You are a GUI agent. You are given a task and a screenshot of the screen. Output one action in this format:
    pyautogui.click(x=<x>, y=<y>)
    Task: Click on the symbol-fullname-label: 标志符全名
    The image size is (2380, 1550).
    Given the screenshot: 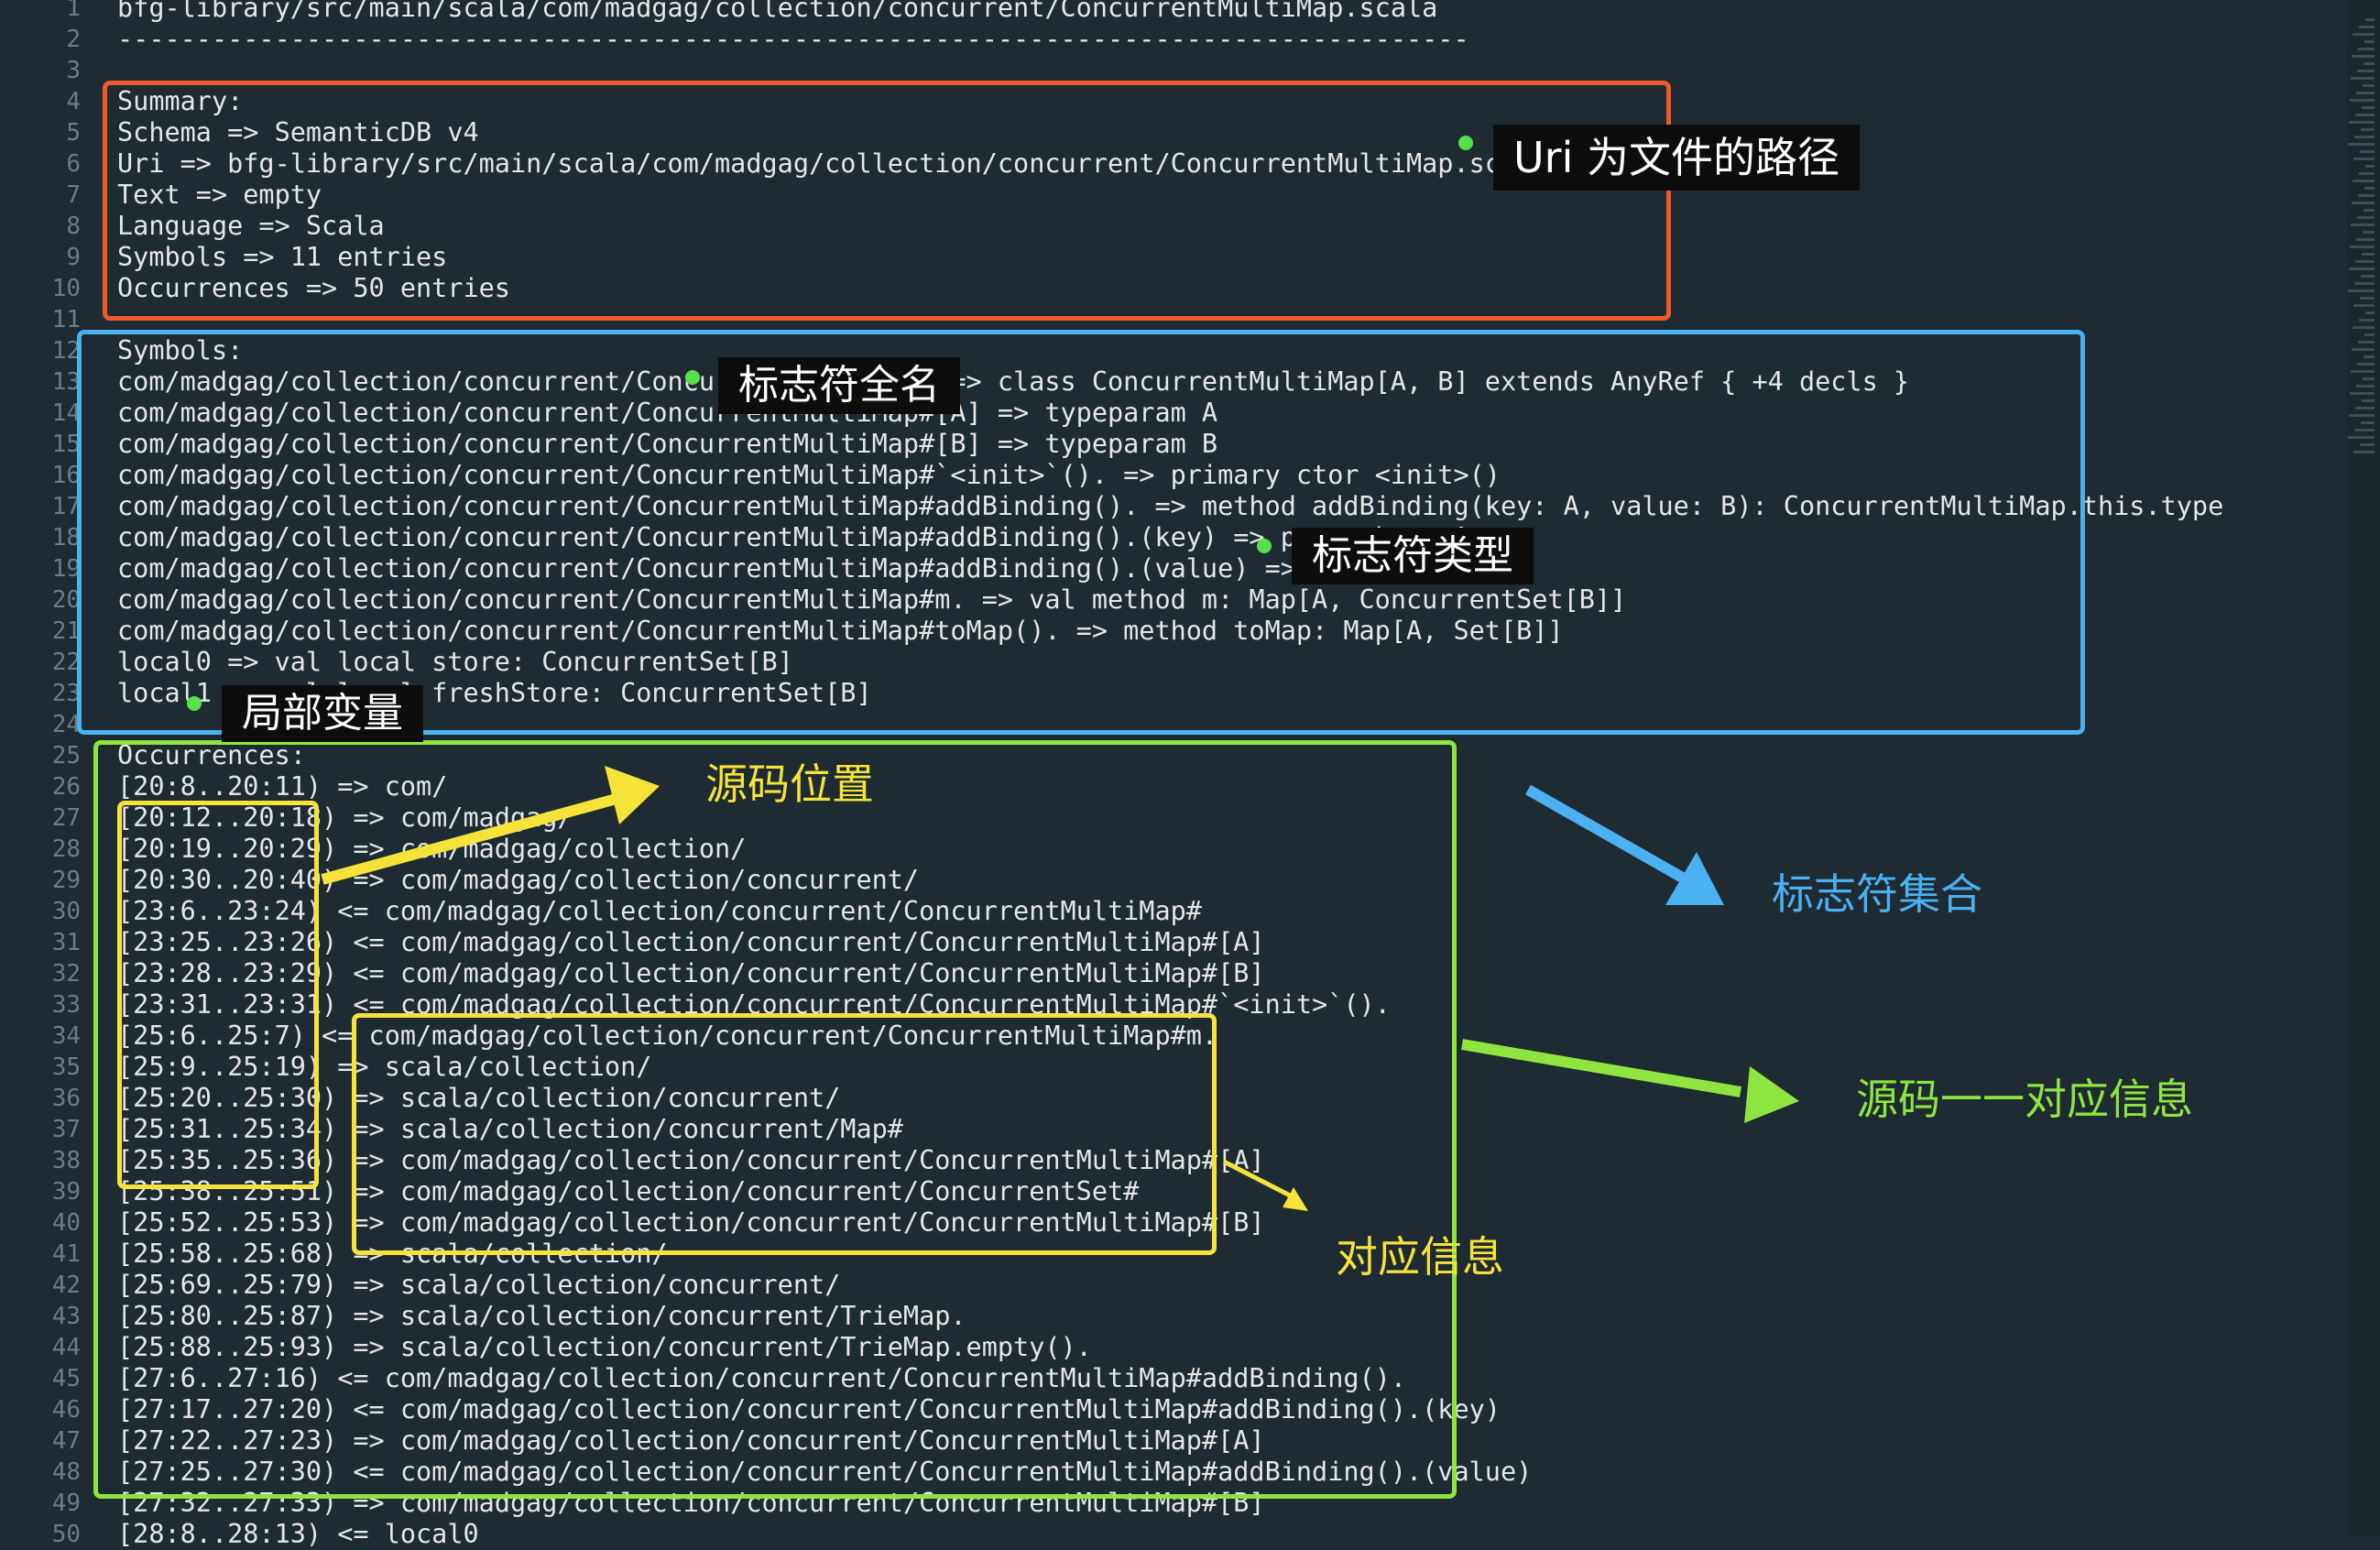 What is the action you would take?
    pyautogui.click(x=839, y=385)
    